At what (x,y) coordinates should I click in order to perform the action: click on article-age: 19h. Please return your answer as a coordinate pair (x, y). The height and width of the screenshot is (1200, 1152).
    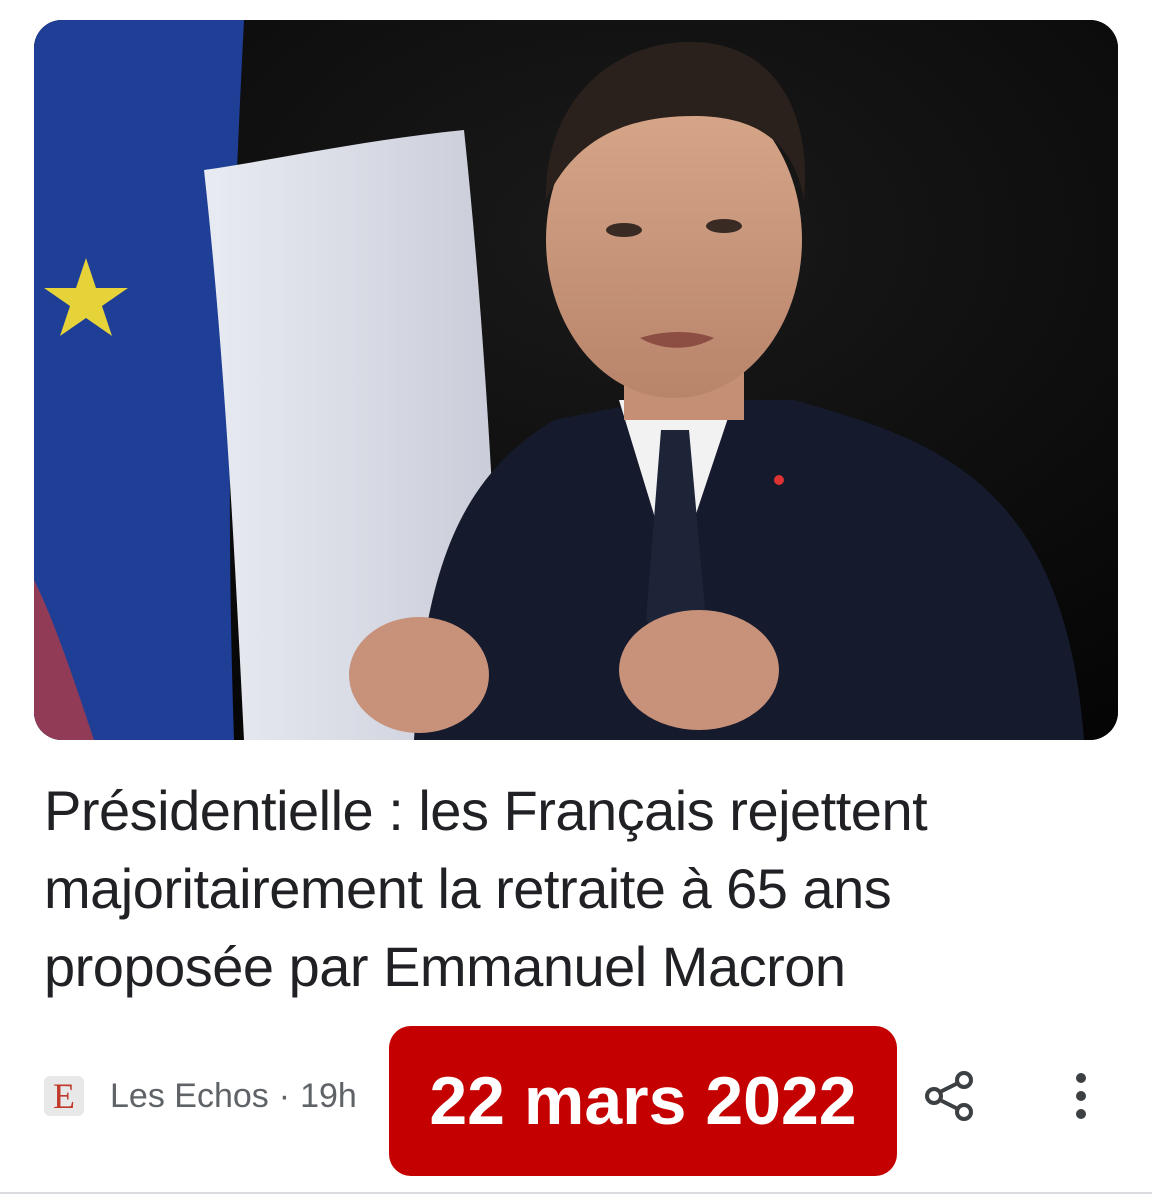
    Looking at the image, I should click on (328, 1095).